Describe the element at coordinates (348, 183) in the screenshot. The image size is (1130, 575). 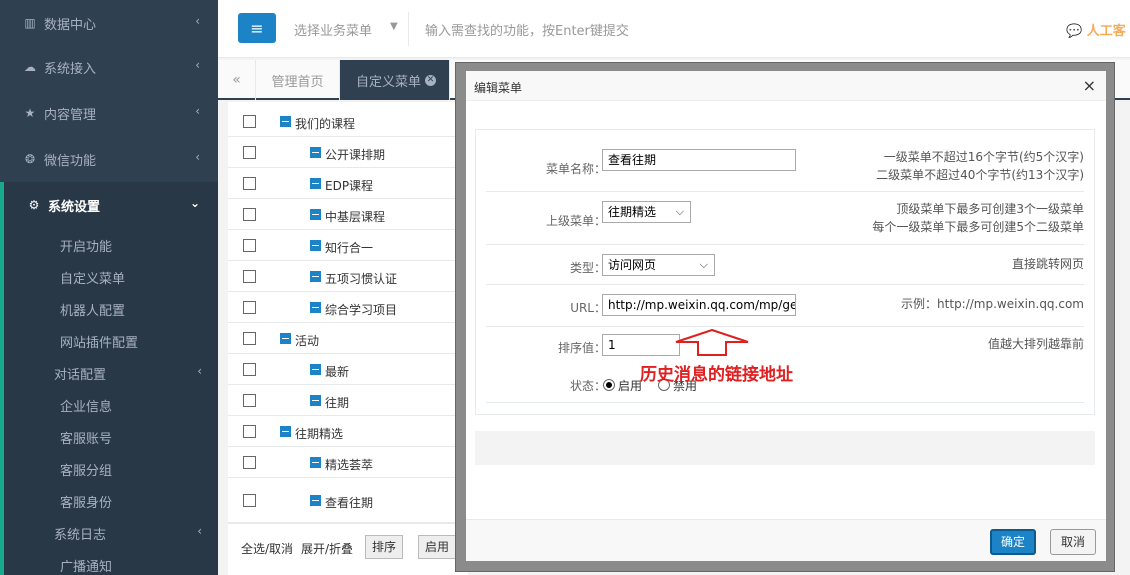
I see `table-row: EDP课程 点` at that location.